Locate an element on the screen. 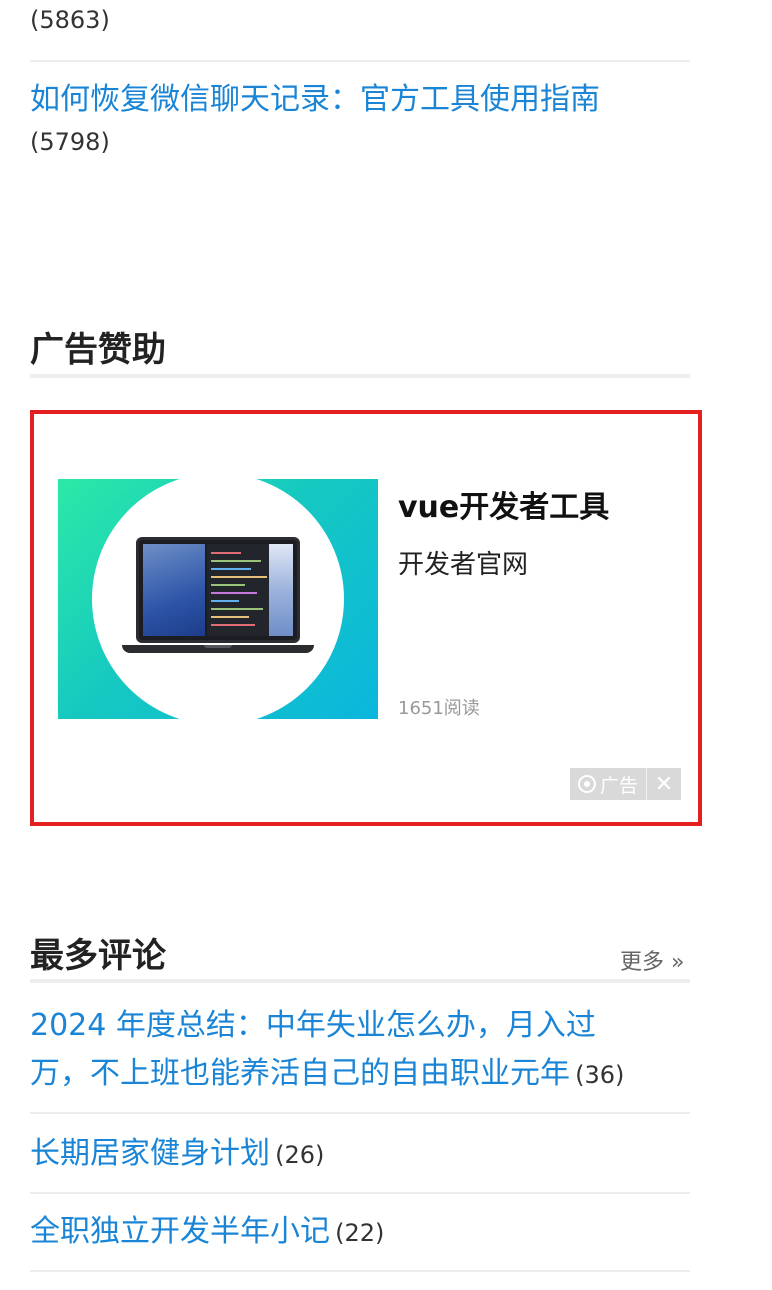 This screenshot has height=1290, width=772. more-link: 更多 » is located at coordinates (652, 960).